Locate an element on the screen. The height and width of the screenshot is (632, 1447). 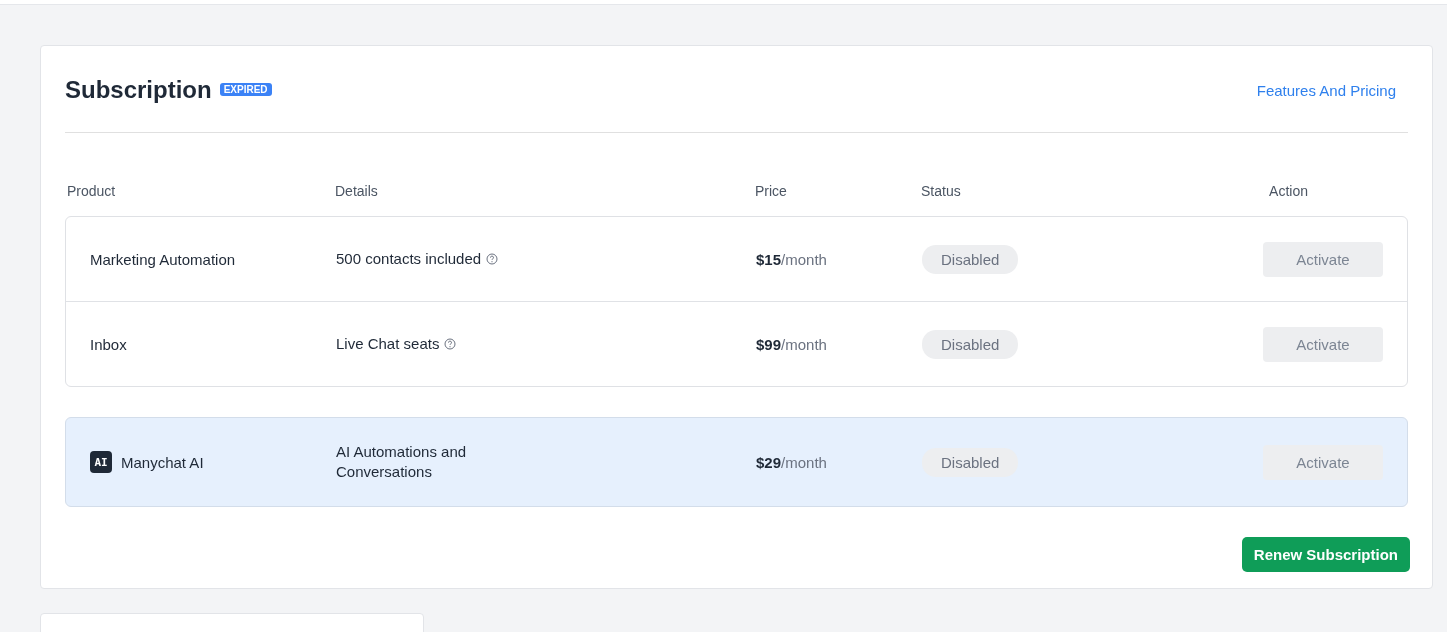
features-pricing-link: Features And Pricing is located at coordinates (1326, 90).